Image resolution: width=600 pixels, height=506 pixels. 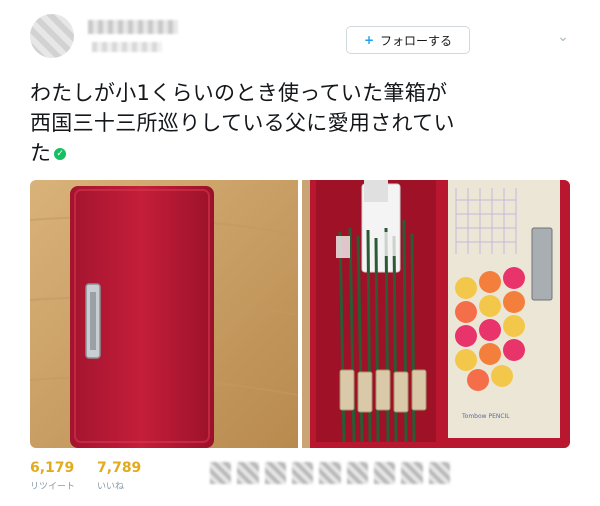 What do you see at coordinates (53, 487) in the screenshot?
I see `retweet-label: リツイート` at bounding box center [53, 487].